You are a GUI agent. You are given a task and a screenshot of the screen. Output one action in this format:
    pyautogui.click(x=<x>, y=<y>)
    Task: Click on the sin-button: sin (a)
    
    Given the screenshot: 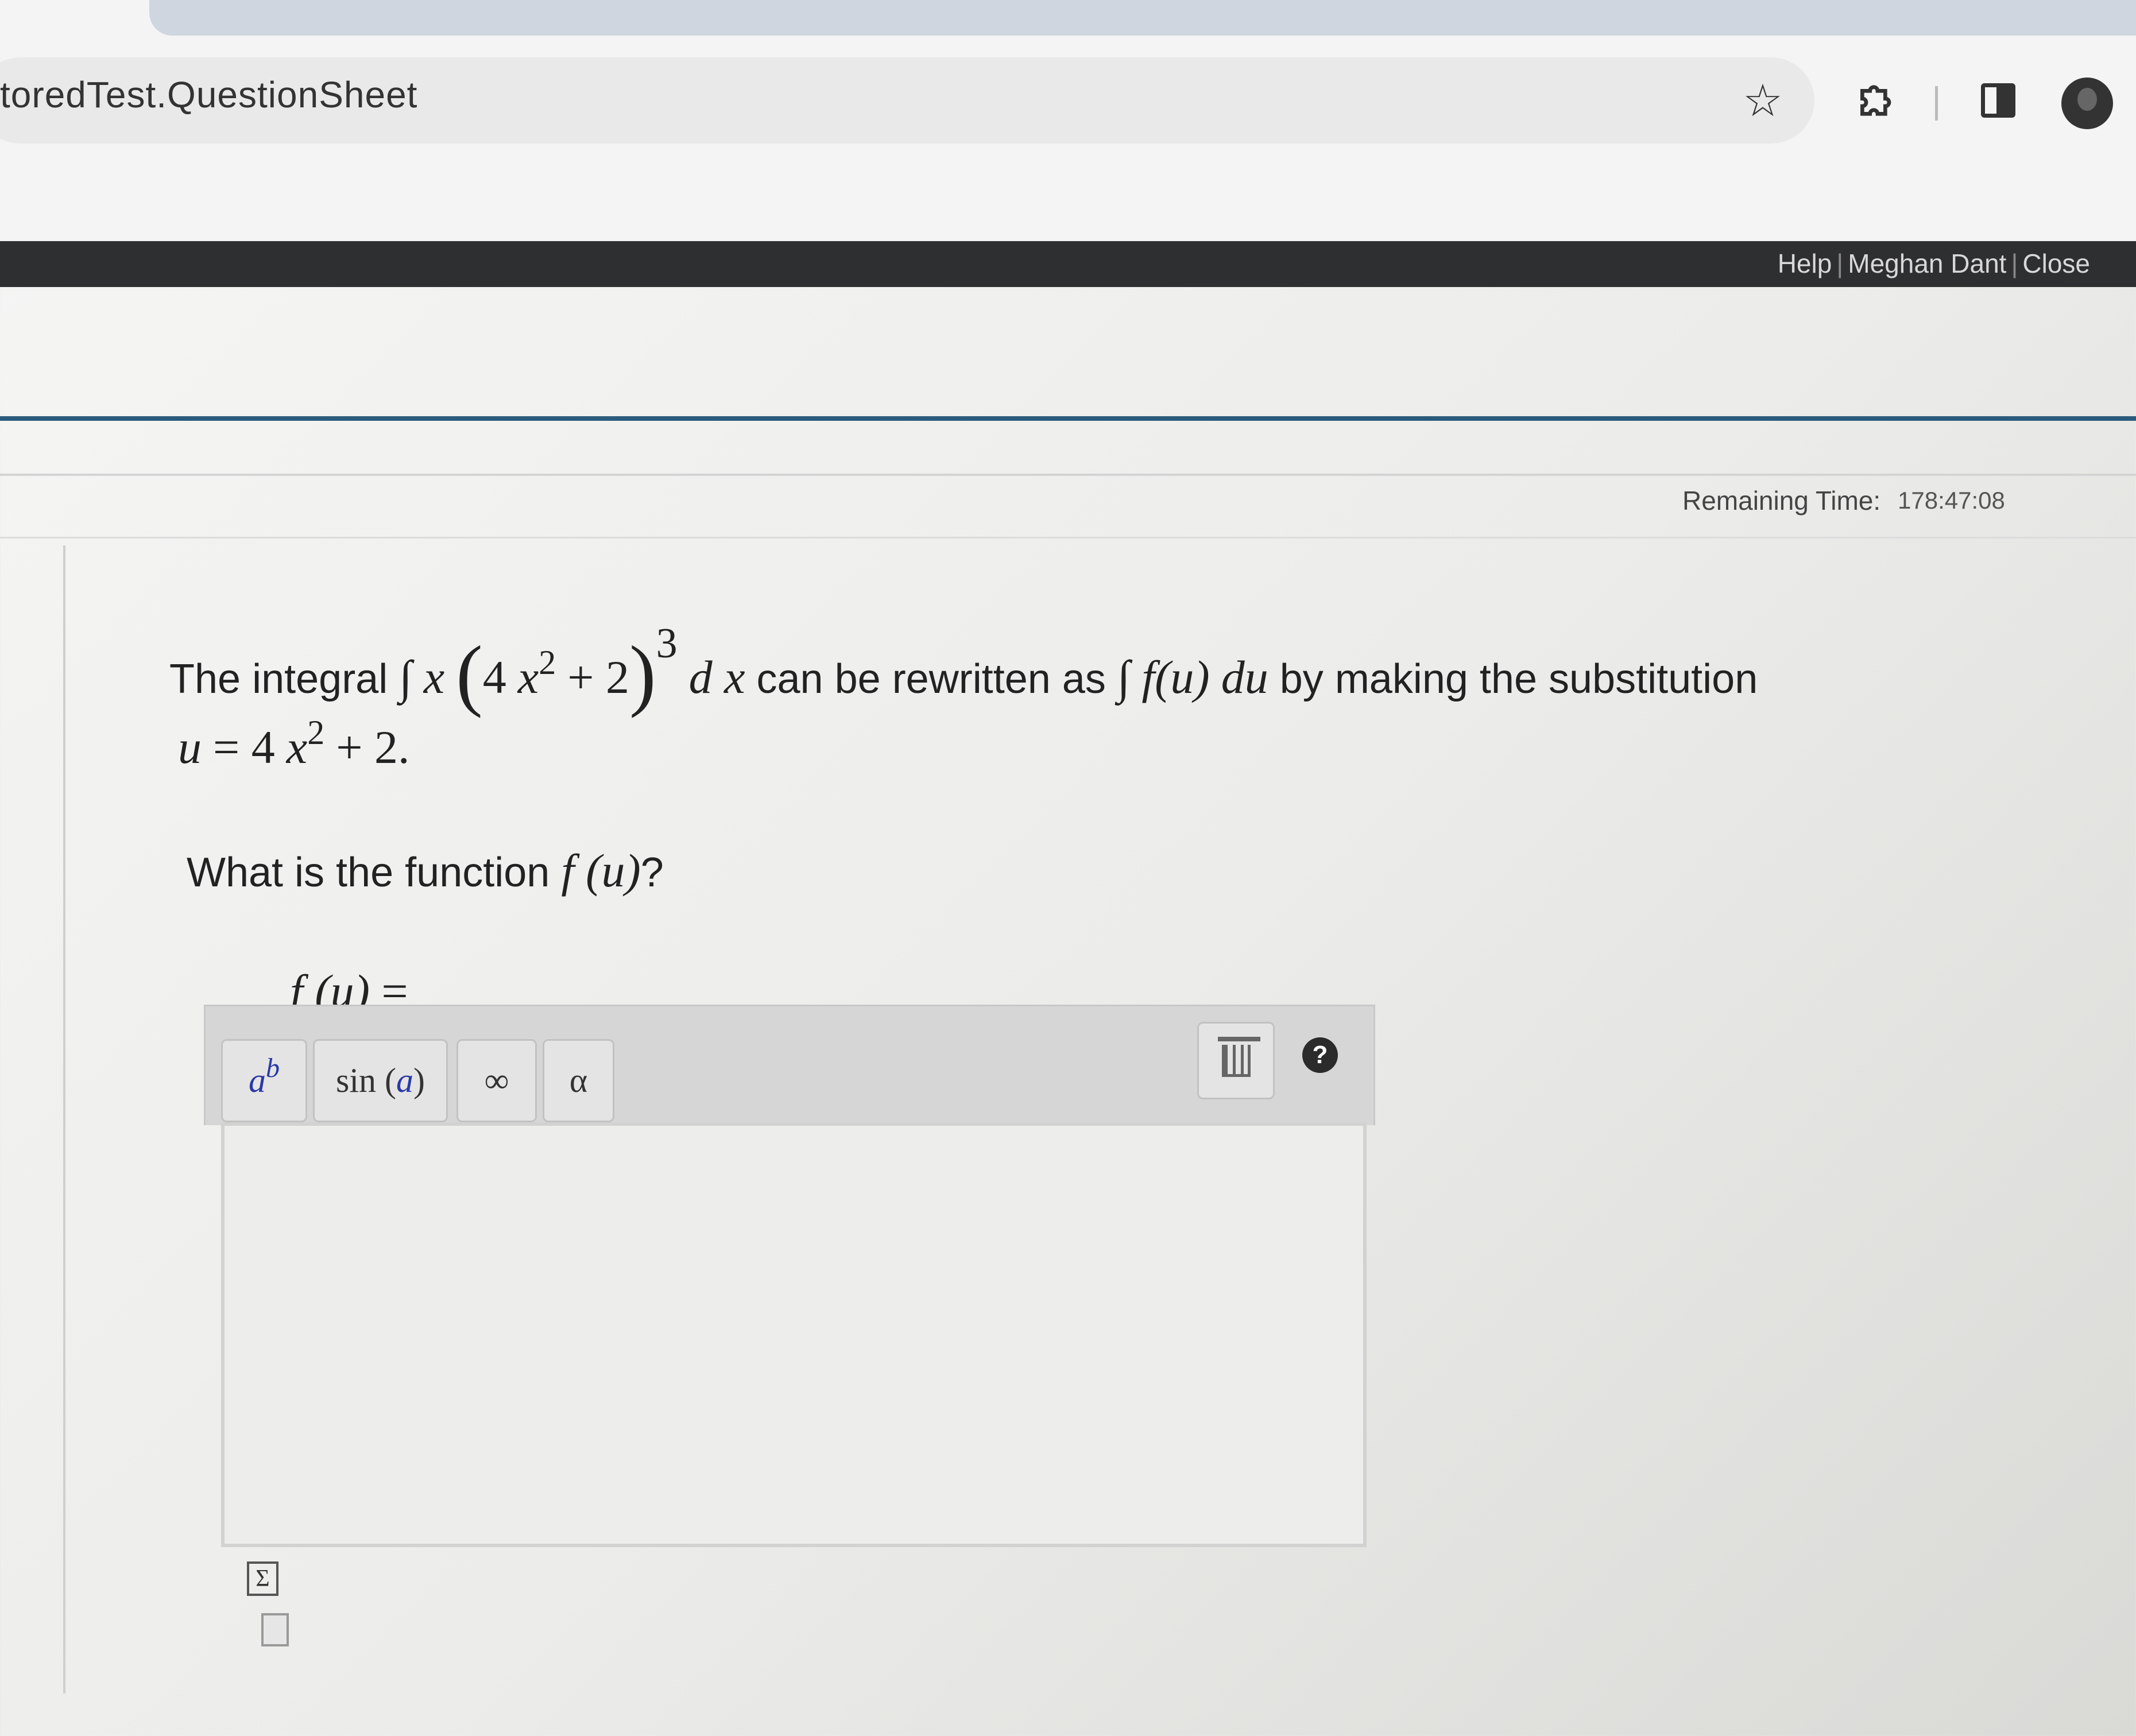 What is the action you would take?
    pyautogui.click(x=381, y=1080)
    